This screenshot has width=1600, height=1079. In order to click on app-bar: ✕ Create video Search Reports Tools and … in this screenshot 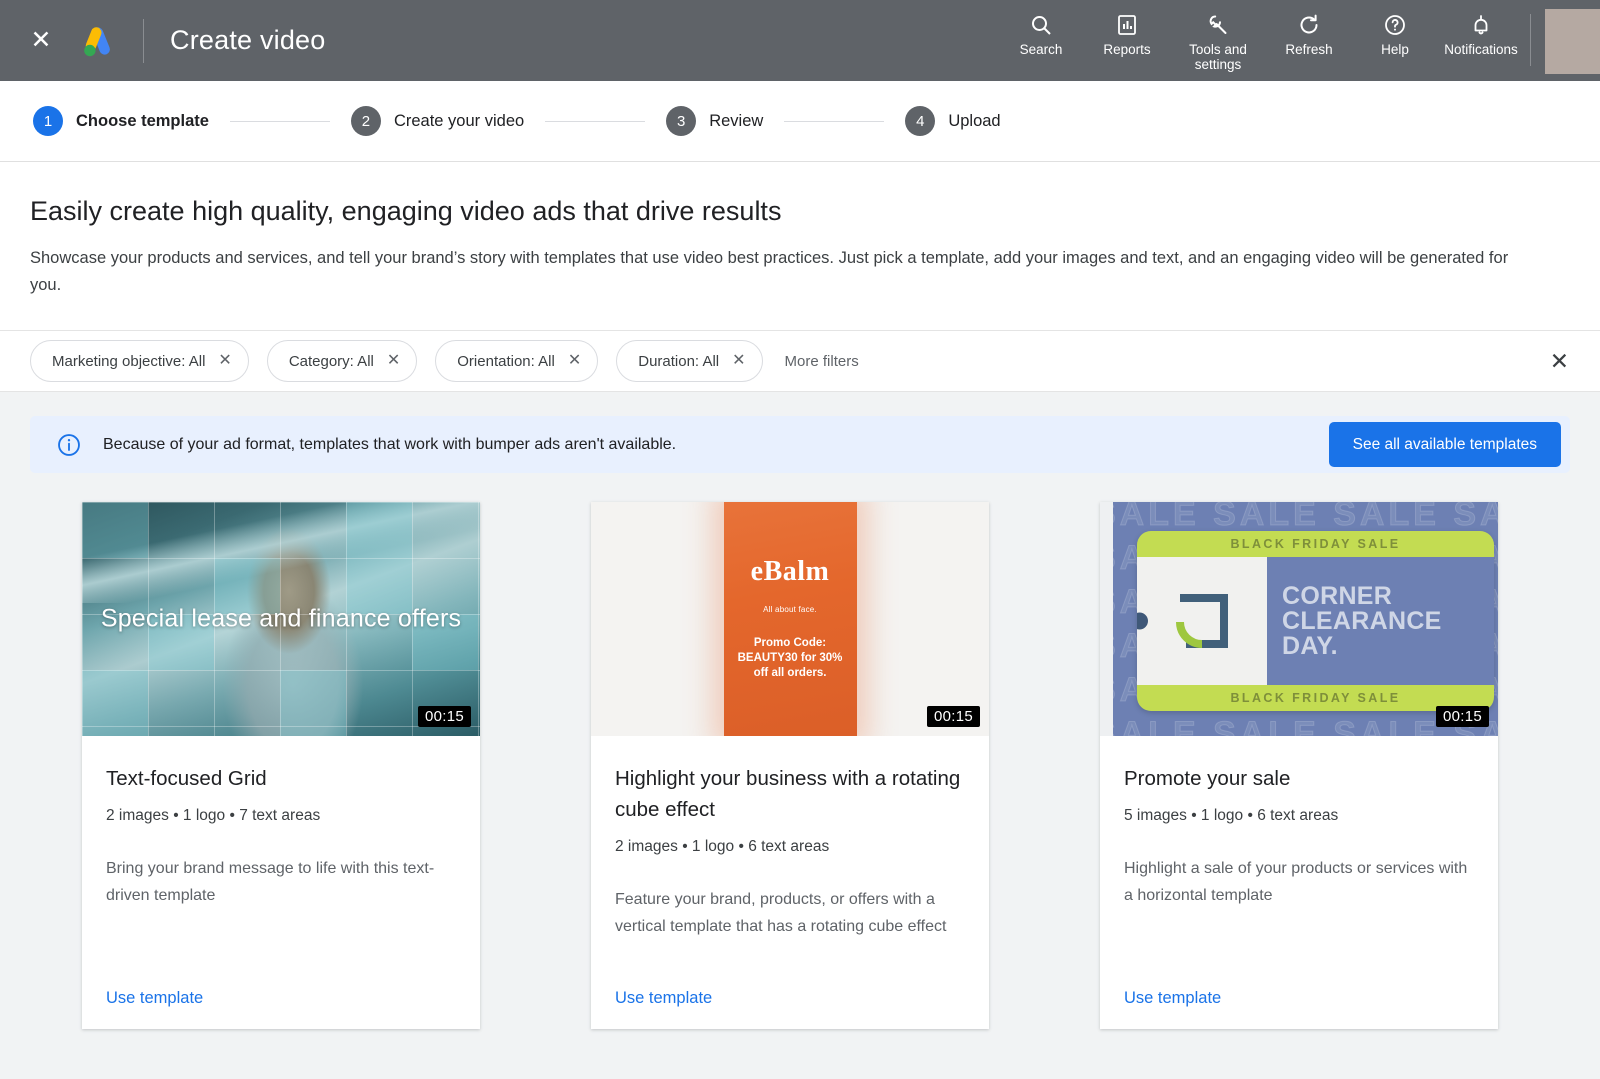, I will do `click(800, 40)`.